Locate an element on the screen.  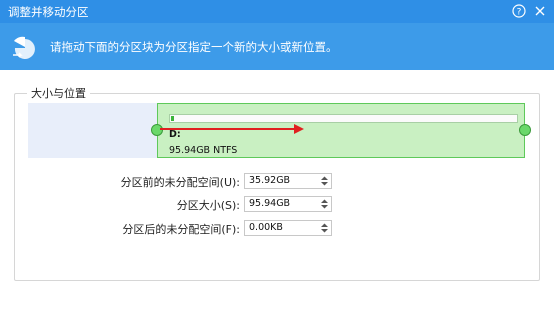
partition-size-label: 分区大小(S): is located at coordinates (208, 205).